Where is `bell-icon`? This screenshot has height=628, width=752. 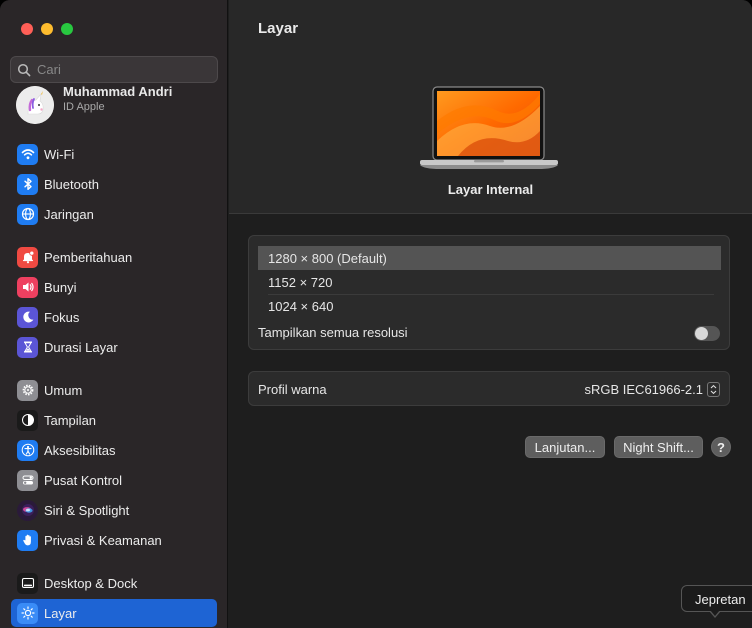
bell-icon is located at coordinates (27, 257).